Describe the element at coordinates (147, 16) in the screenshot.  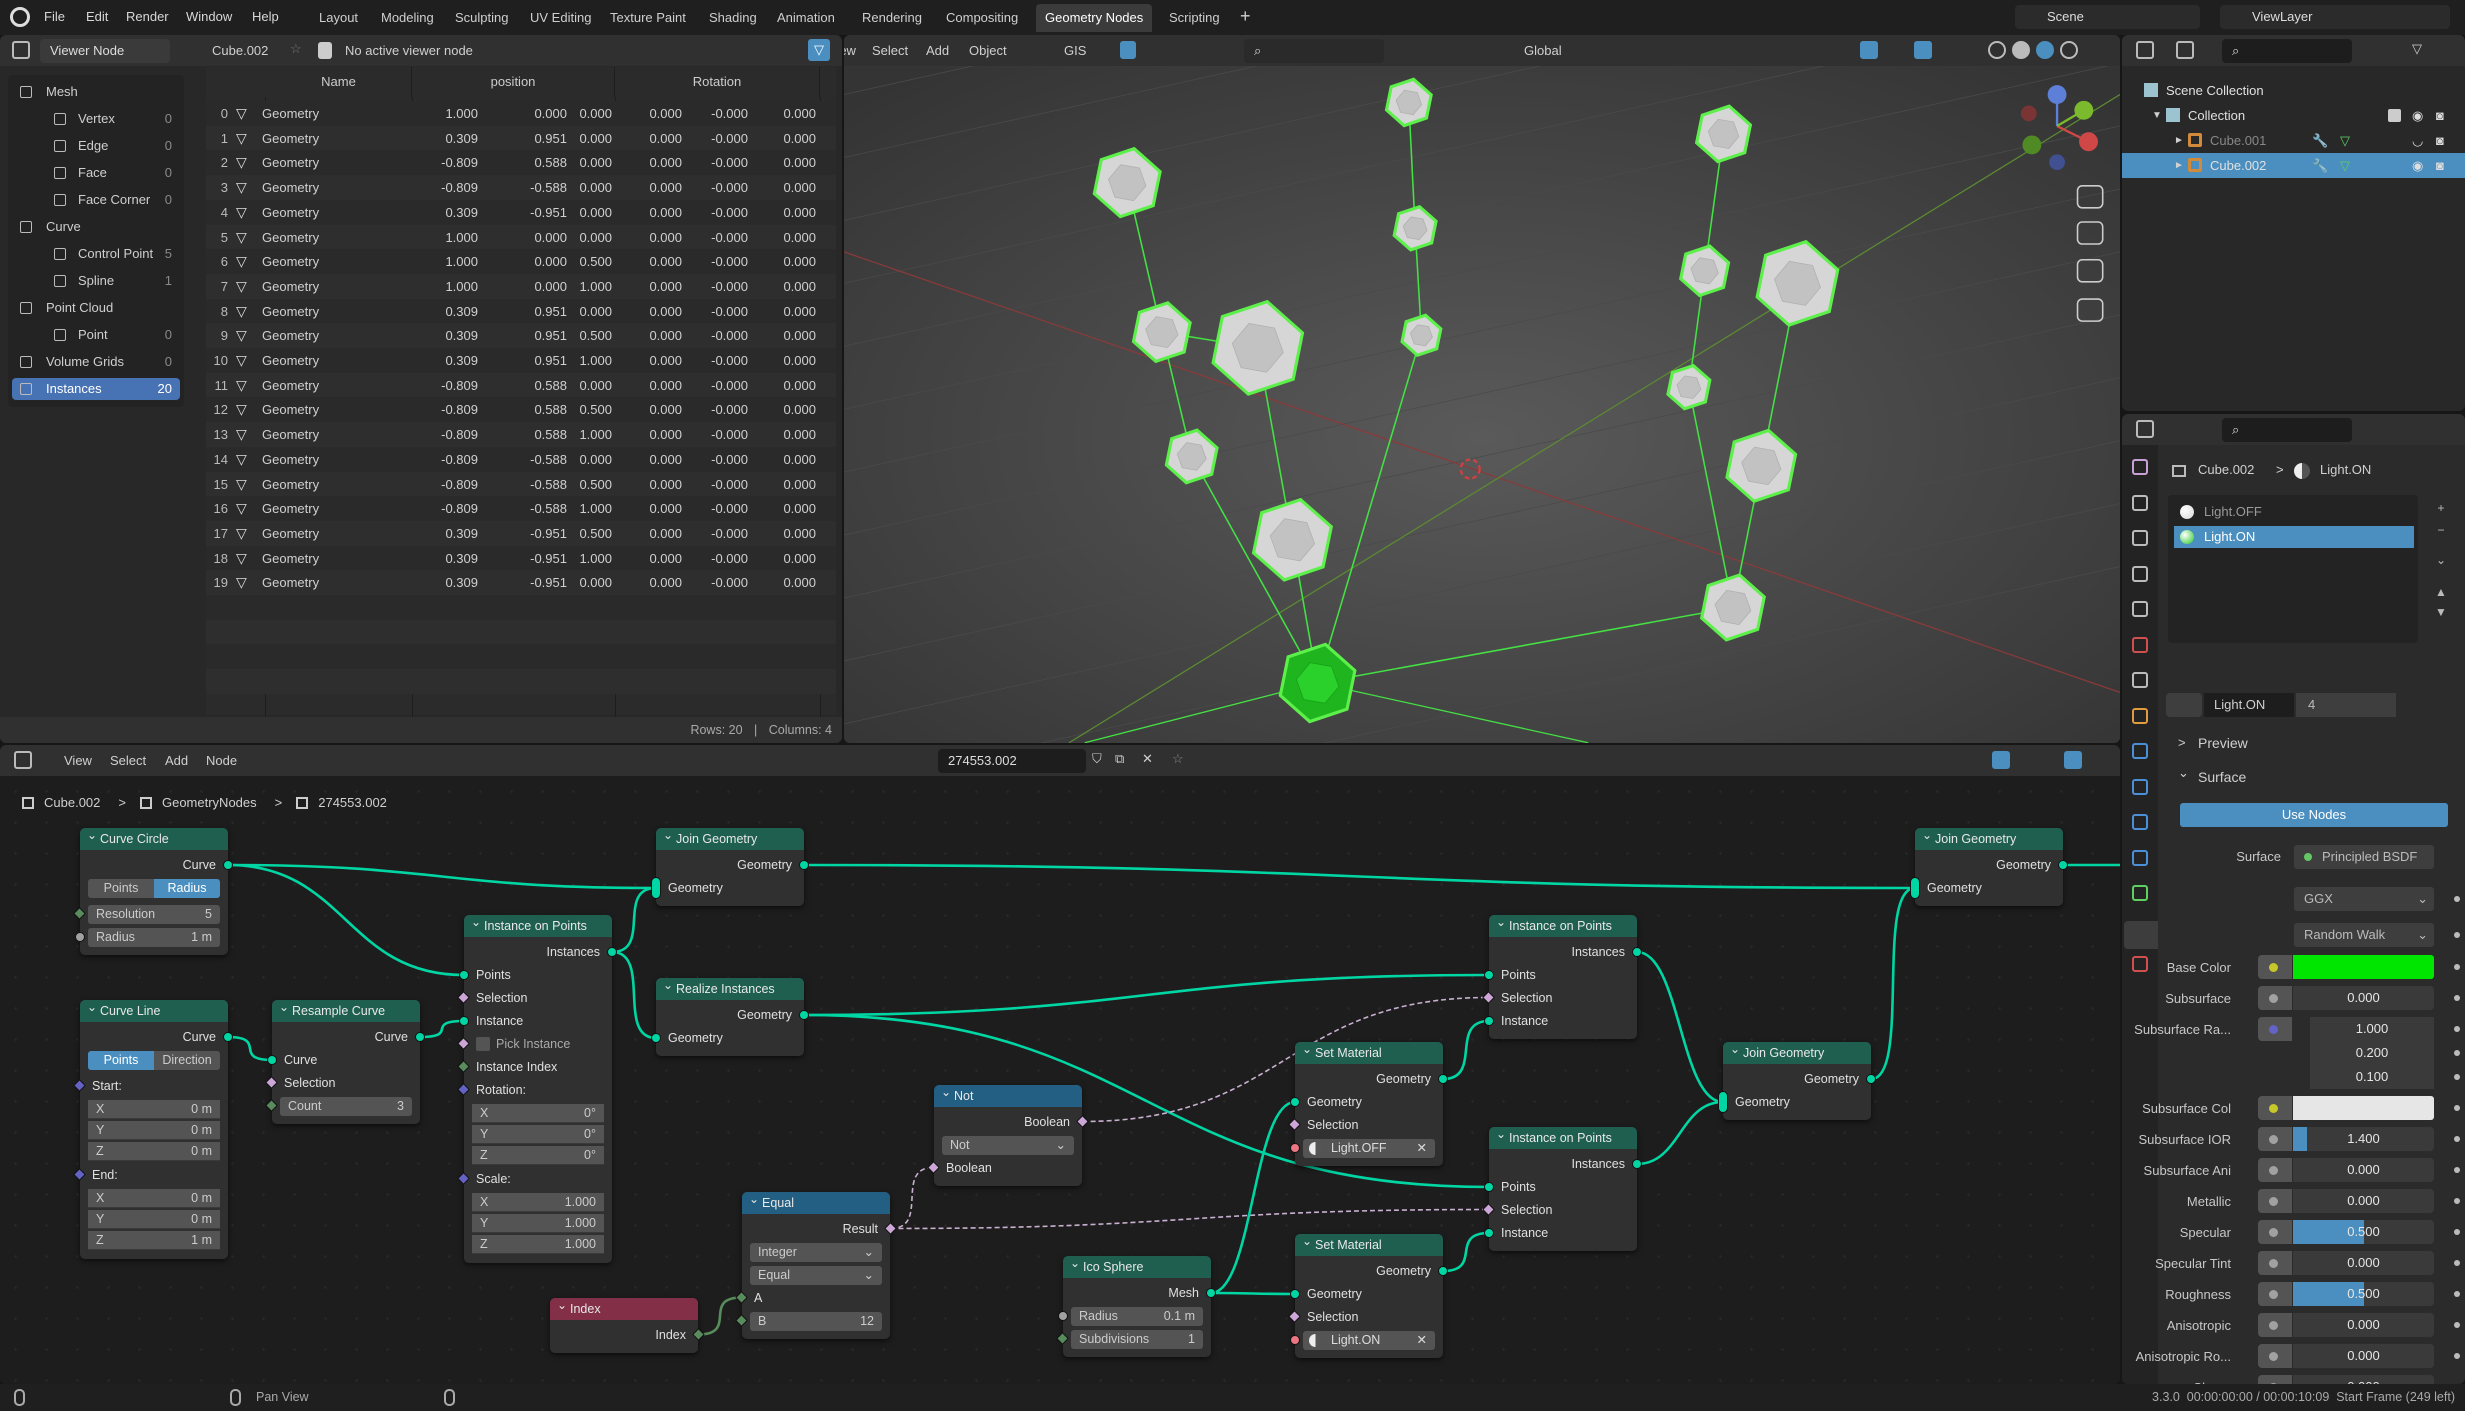
I see `menu-render: Render` at that location.